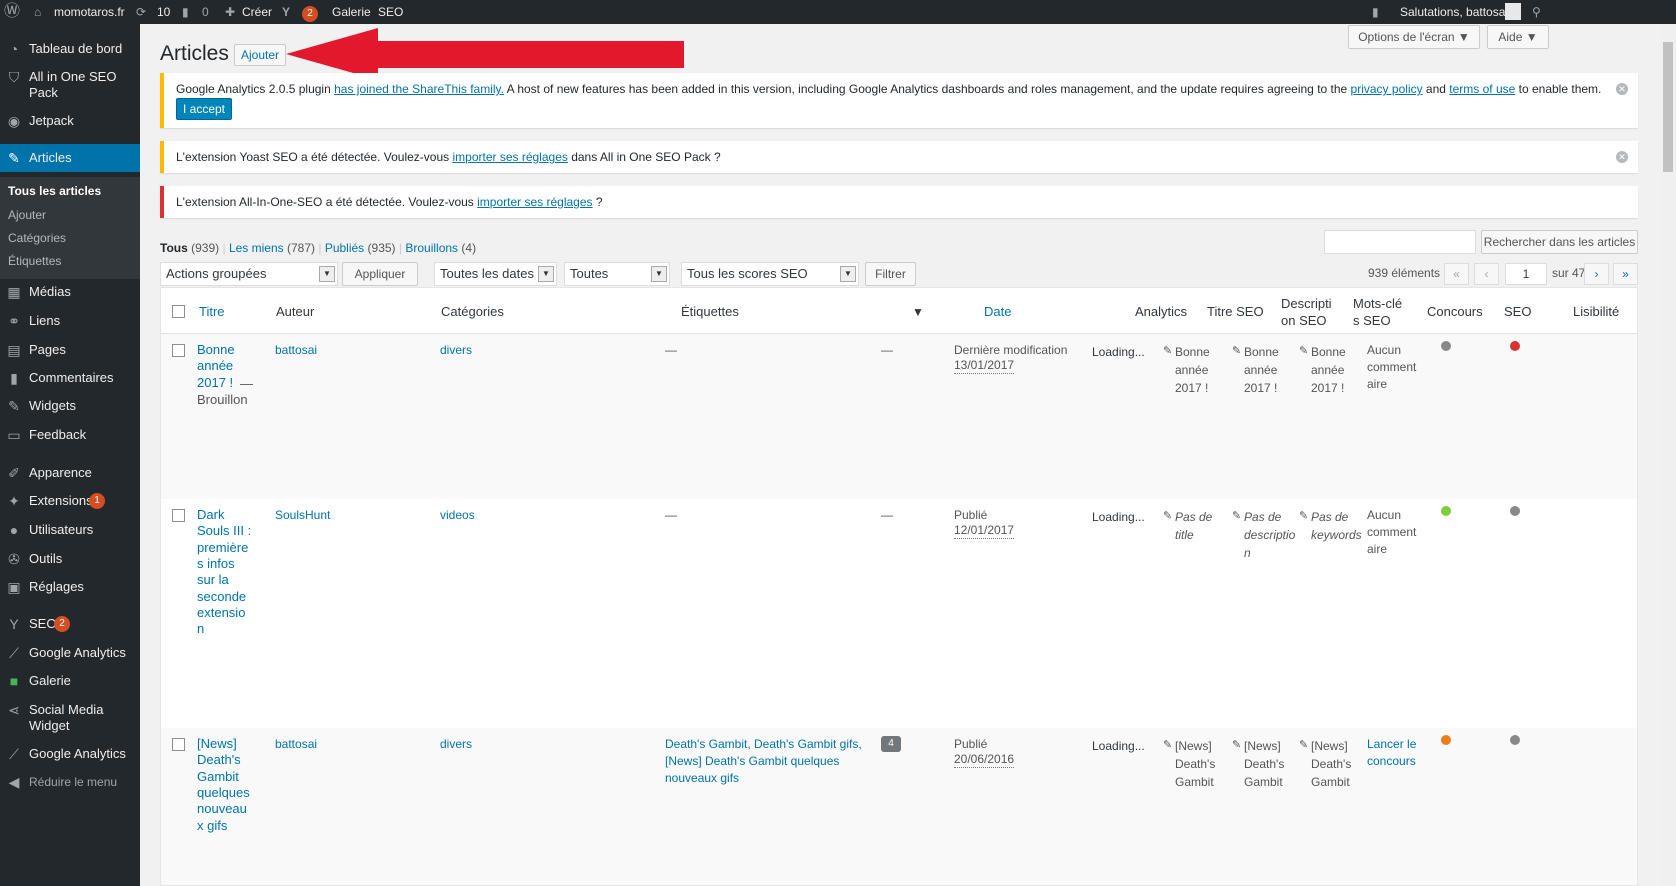  What do you see at coordinates (227, 760) in the screenshot?
I see `post-title-link: Death's` at bounding box center [227, 760].